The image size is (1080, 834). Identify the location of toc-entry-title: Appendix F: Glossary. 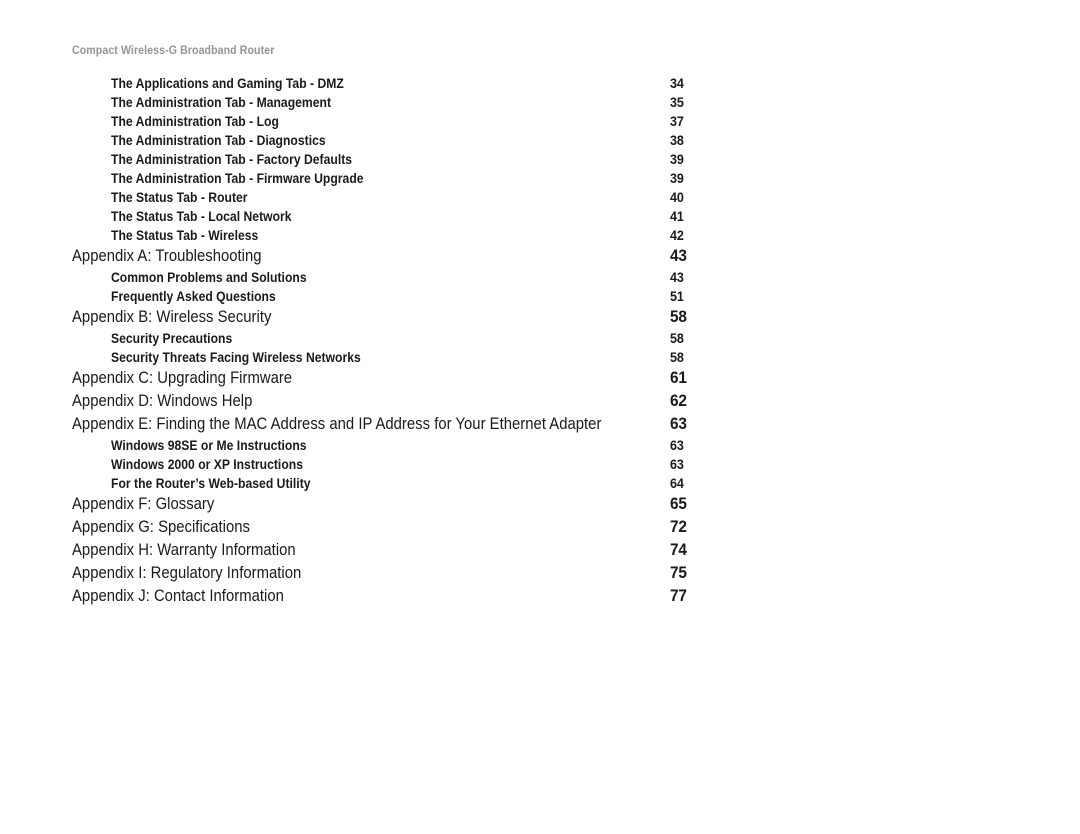
(143, 504).